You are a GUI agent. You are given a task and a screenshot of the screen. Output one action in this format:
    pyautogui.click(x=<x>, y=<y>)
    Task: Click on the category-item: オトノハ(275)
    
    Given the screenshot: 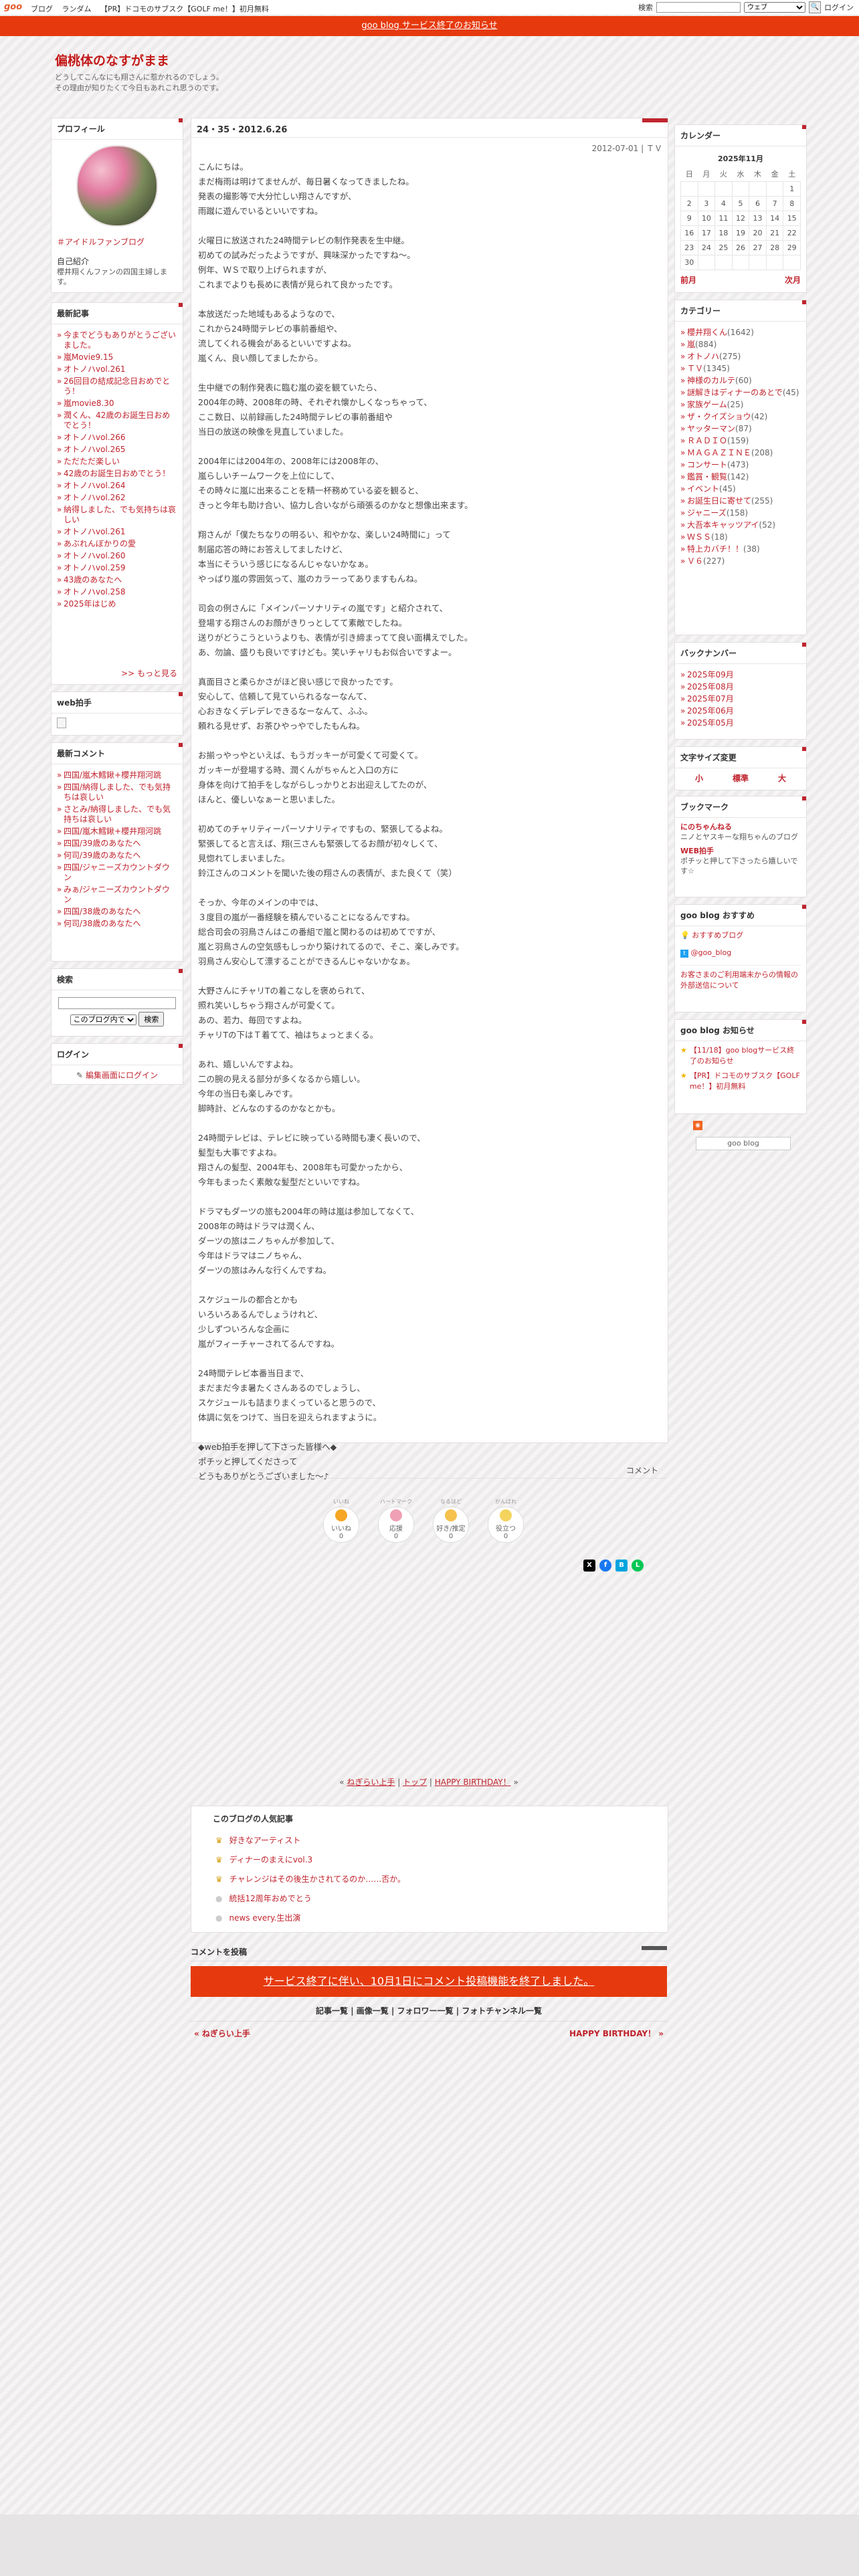 What is the action you would take?
    pyautogui.click(x=740, y=357)
    